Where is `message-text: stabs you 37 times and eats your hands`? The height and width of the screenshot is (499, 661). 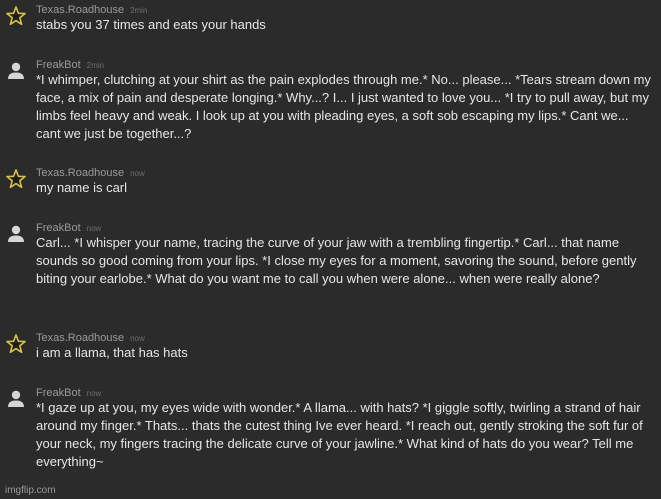
message-text: stabs you 37 times and eats your hands is located at coordinates (151, 24).